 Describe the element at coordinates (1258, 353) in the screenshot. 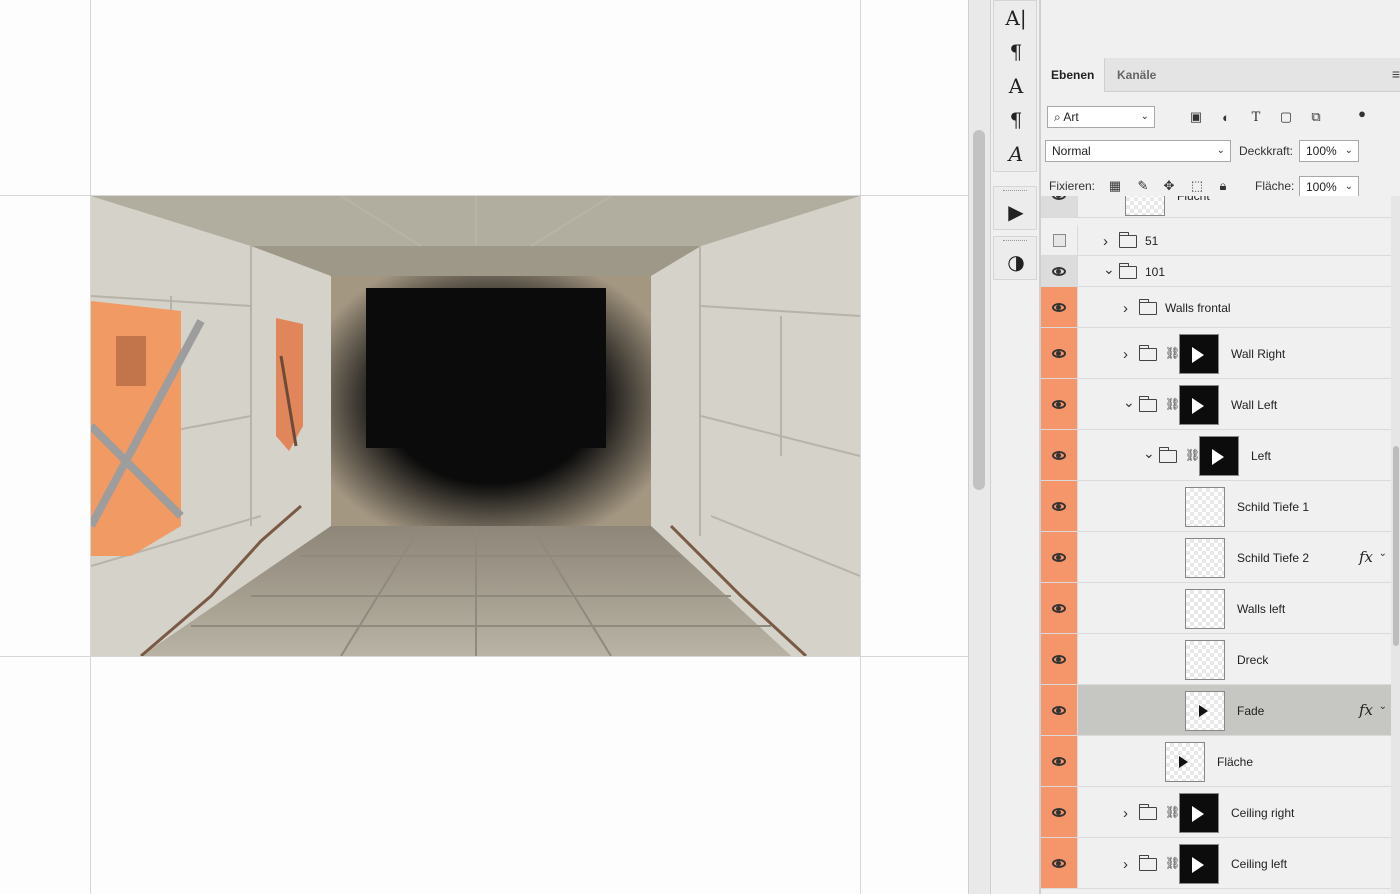

I see `layer-name: Wall Right` at that location.